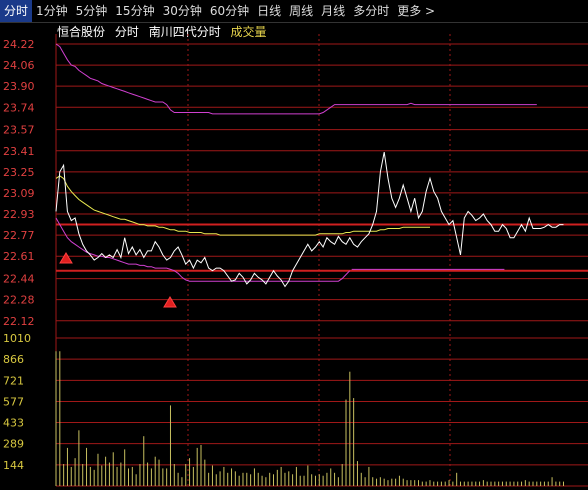 This screenshot has height=490, width=588. I want to click on volume-tick-label: 721, so click(13, 380).